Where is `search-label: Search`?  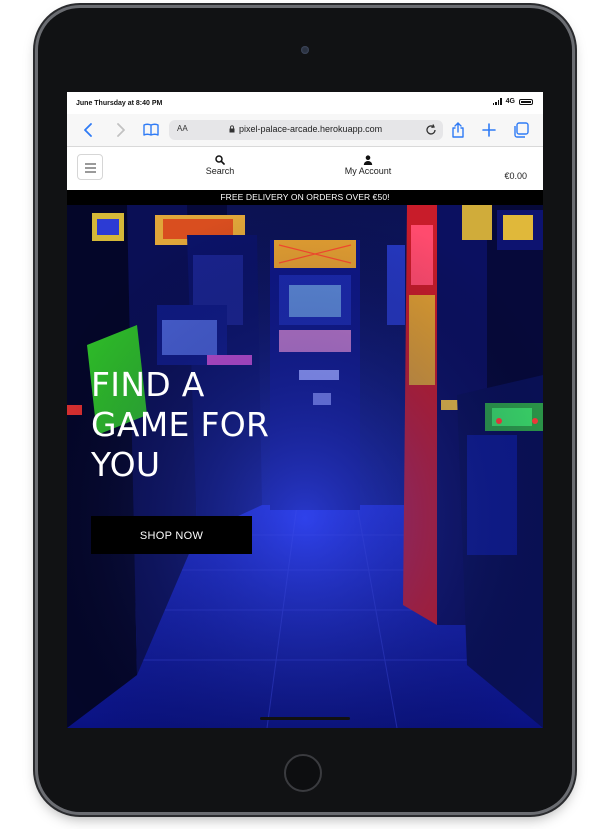
search-label: Search is located at coordinates (220, 171).